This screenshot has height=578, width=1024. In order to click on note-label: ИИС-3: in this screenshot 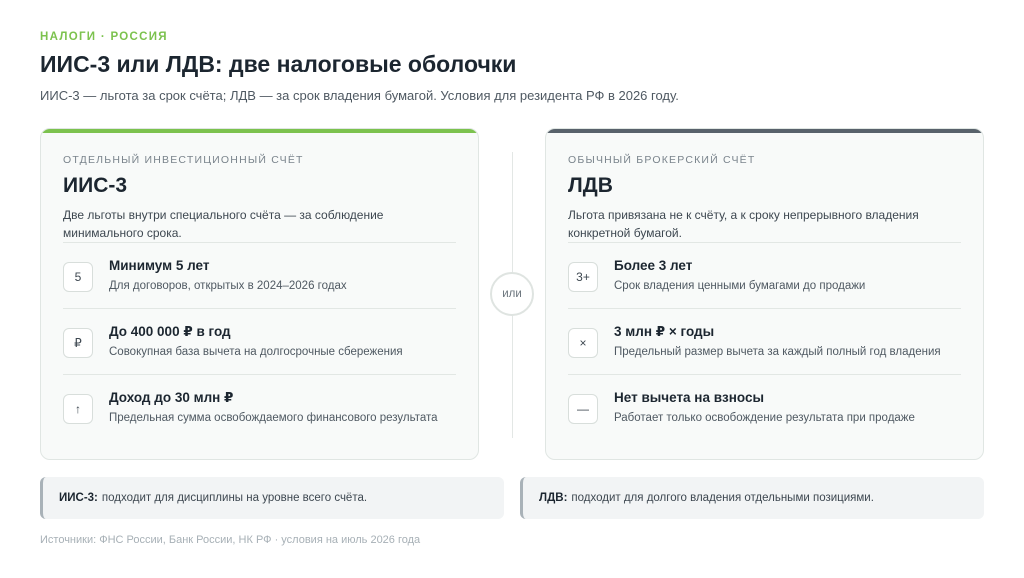, I will do `click(78, 498)`.